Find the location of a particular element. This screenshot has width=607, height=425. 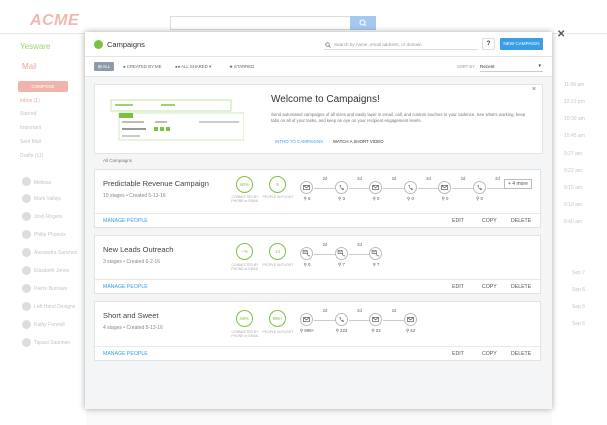

step-people-count: ⚲ 3 is located at coordinates (341, 198).